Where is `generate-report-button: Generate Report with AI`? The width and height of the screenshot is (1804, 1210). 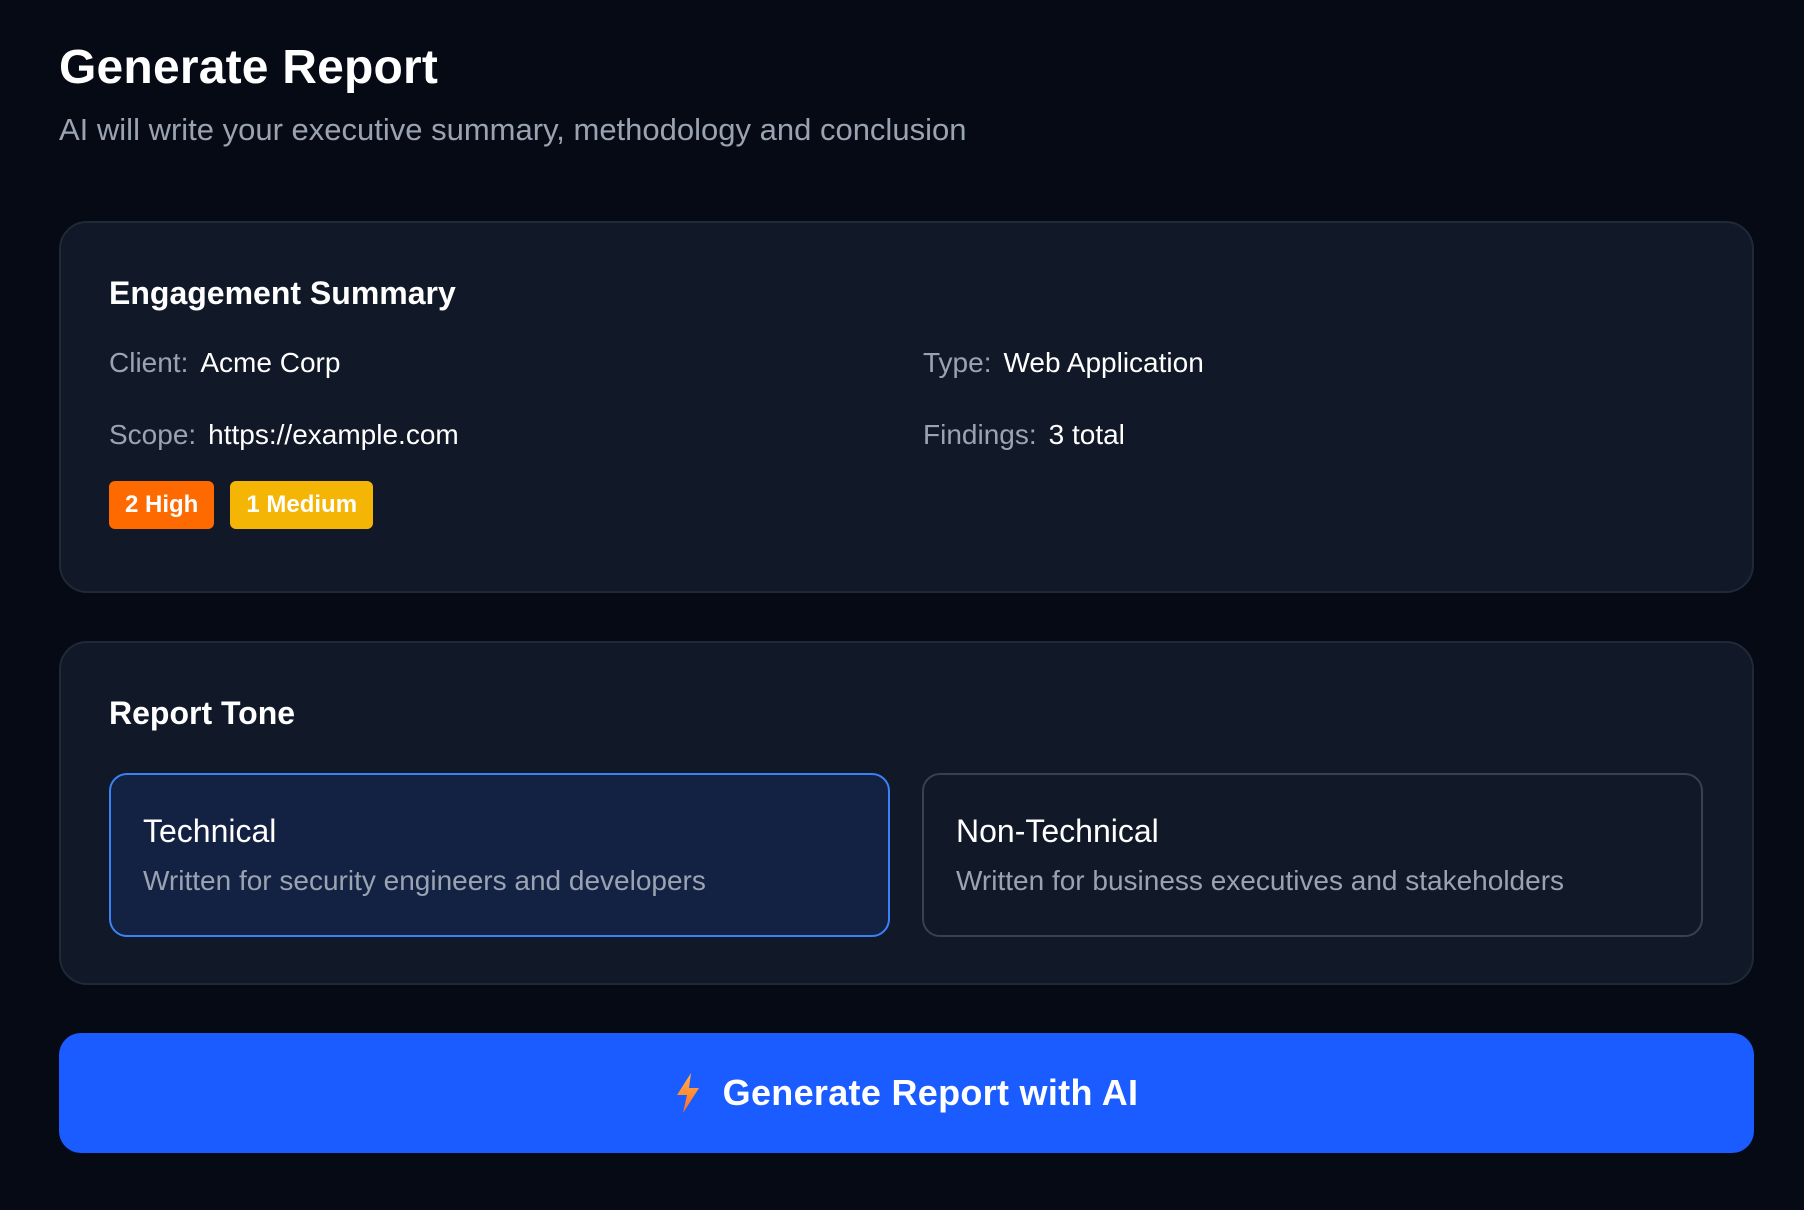 generate-report-button: Generate Report with AI is located at coordinates (906, 1093).